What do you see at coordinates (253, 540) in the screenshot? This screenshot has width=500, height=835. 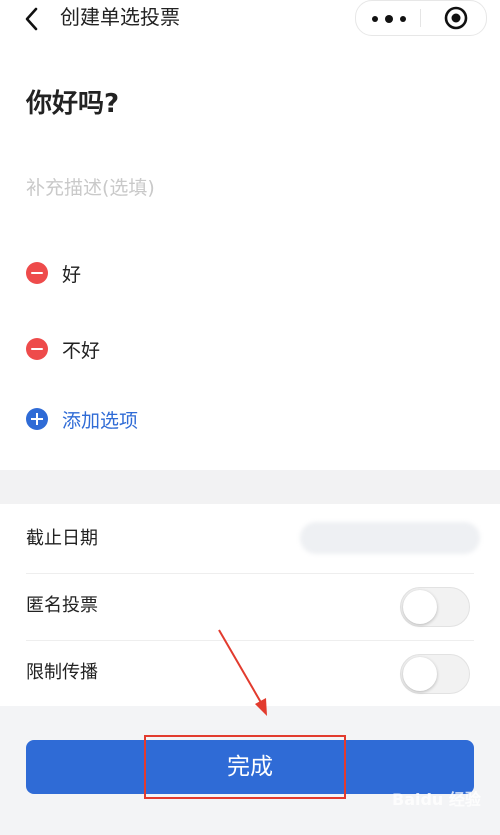 I see `deadline-row: 截止日期` at bounding box center [253, 540].